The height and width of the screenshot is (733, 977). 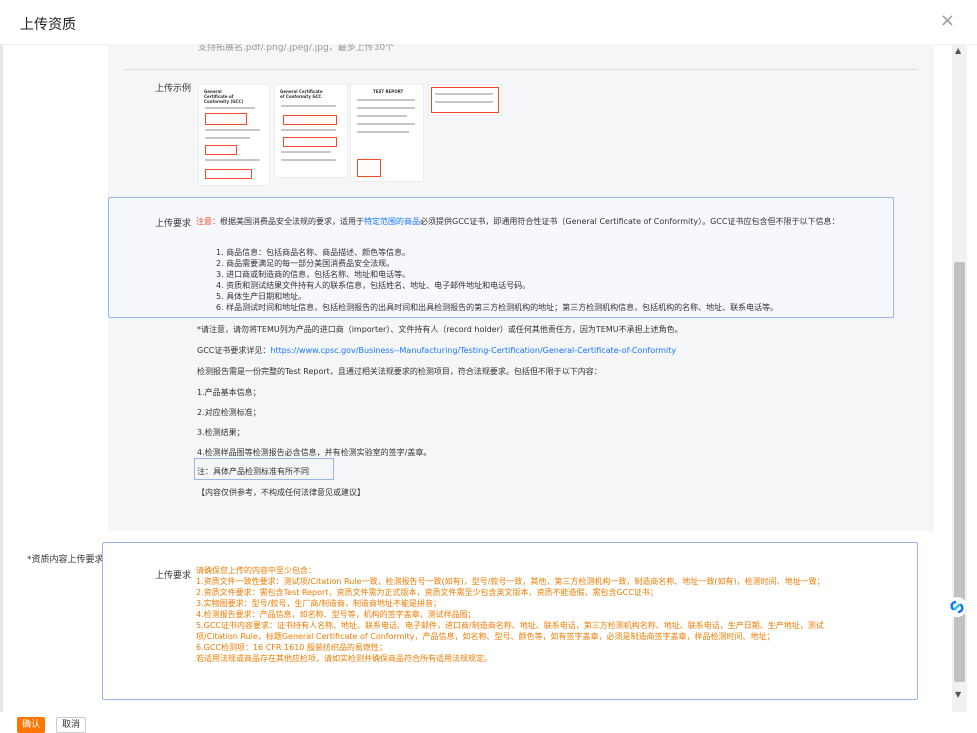 I want to click on floating-link-icon, so click(x=957, y=607).